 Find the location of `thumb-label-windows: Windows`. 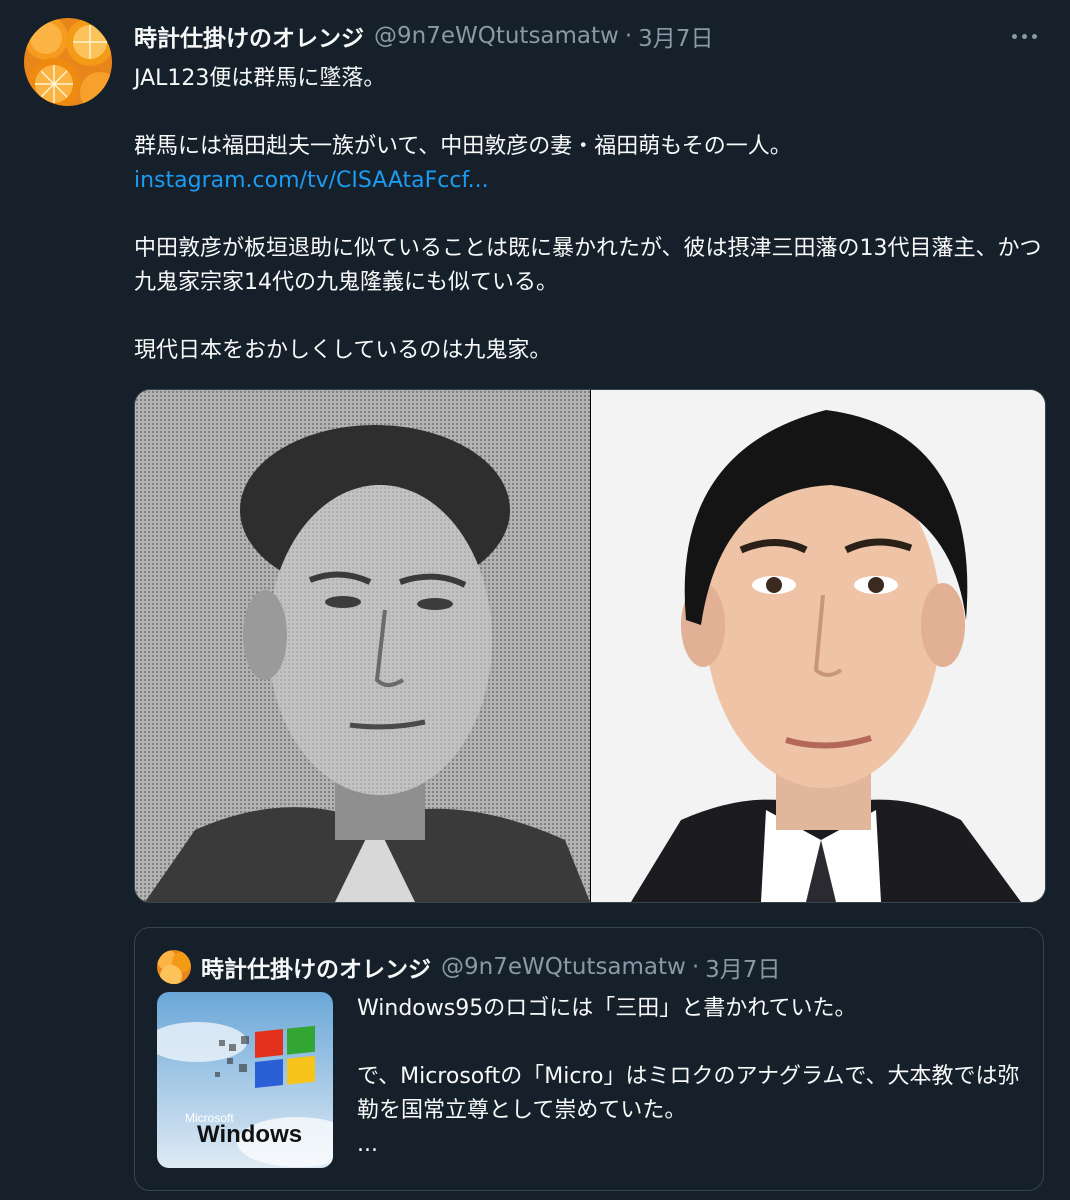

thumb-label-windows: Windows is located at coordinates (249, 1134).